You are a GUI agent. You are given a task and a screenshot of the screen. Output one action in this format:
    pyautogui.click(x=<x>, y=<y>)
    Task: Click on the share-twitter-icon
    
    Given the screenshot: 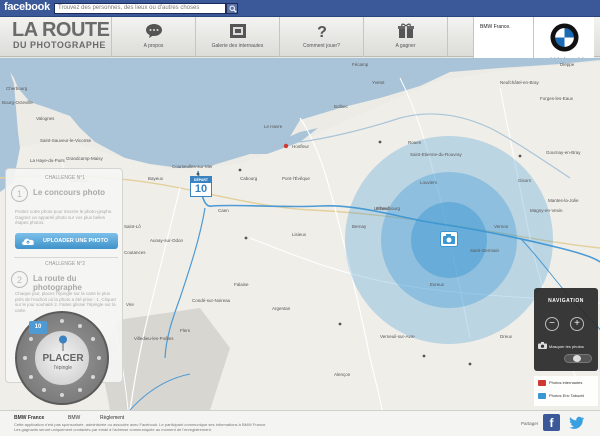 What is the action you would take?
    pyautogui.click(x=576, y=422)
    